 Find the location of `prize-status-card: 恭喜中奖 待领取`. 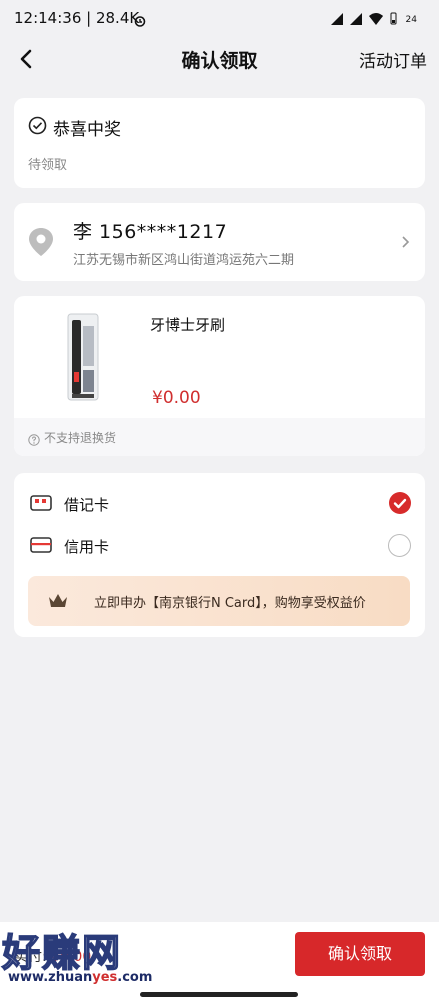

prize-status-card: 恭喜中奖 待领取 is located at coordinates (219, 143).